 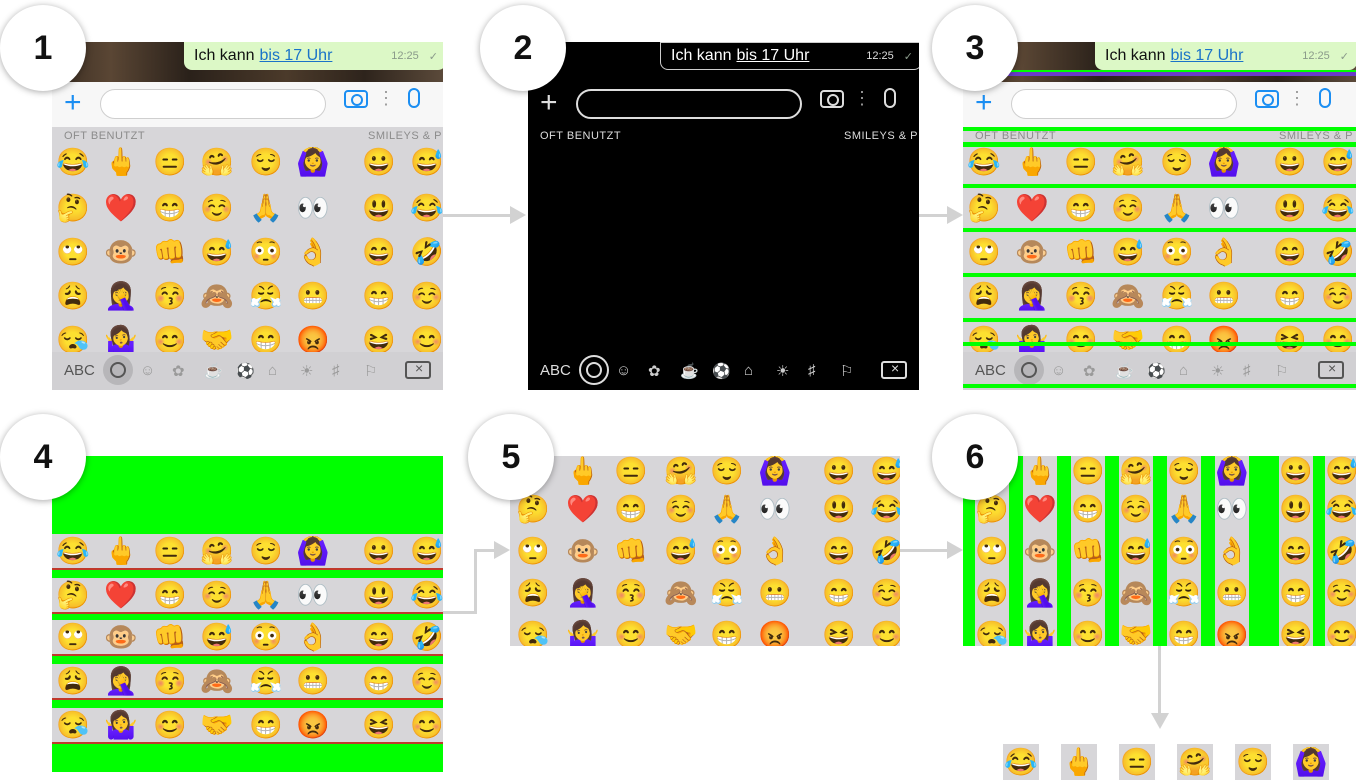 What do you see at coordinates (597, 208) in the screenshot?
I see `emoji-key: ❤️` at bounding box center [597, 208].